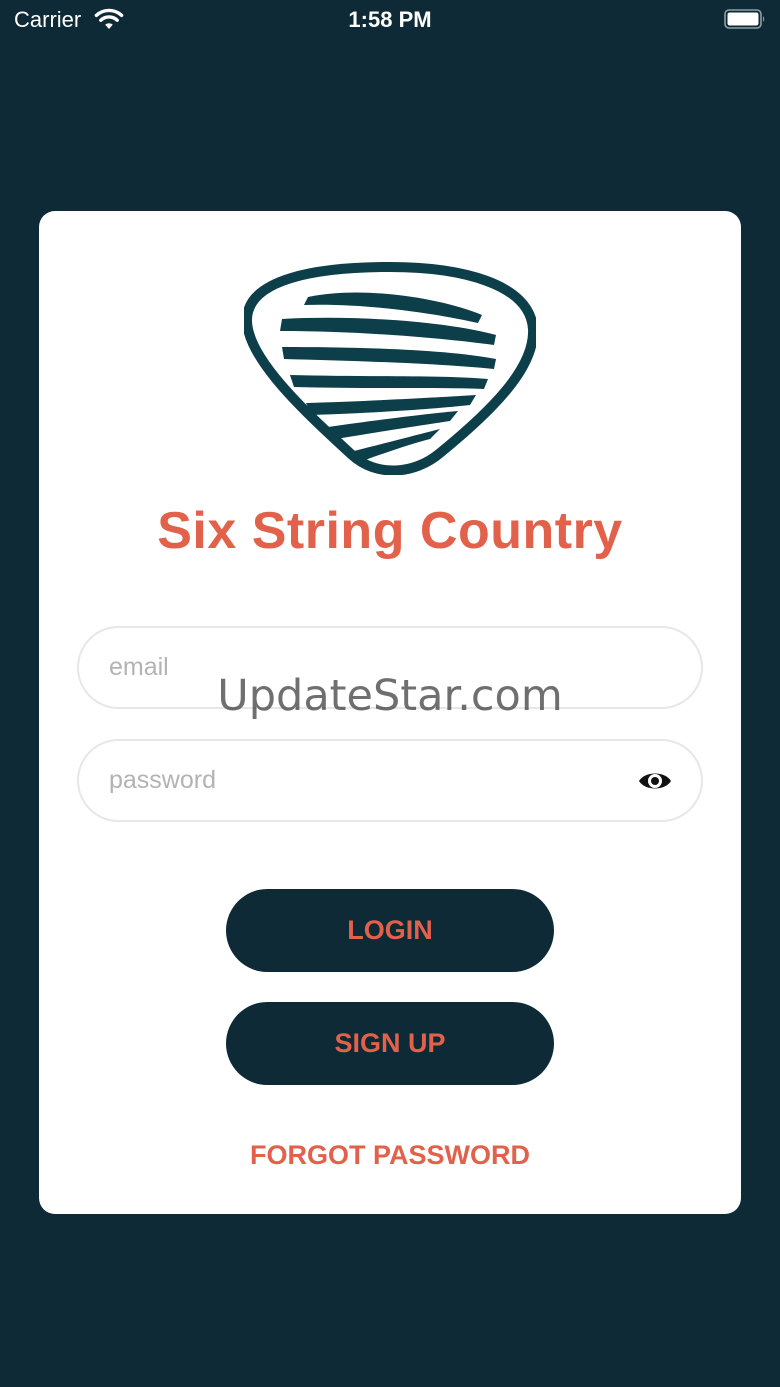 This screenshot has width=780, height=1387. What do you see at coordinates (364, 667) in the screenshot?
I see `email-input` at bounding box center [364, 667].